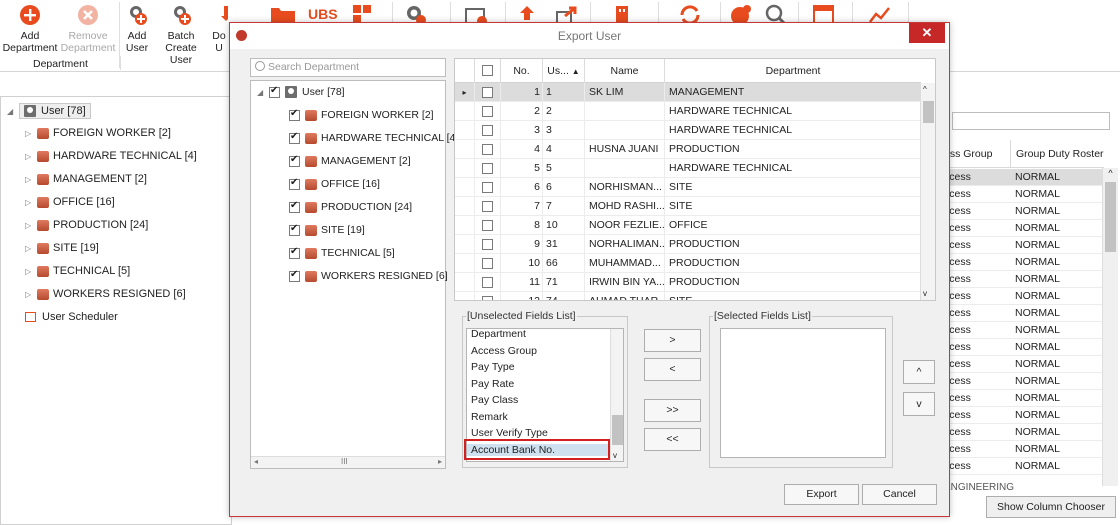  I want to click on user-grid-row: 12 74 AHMAD THAR... SITE, so click(688, 296).